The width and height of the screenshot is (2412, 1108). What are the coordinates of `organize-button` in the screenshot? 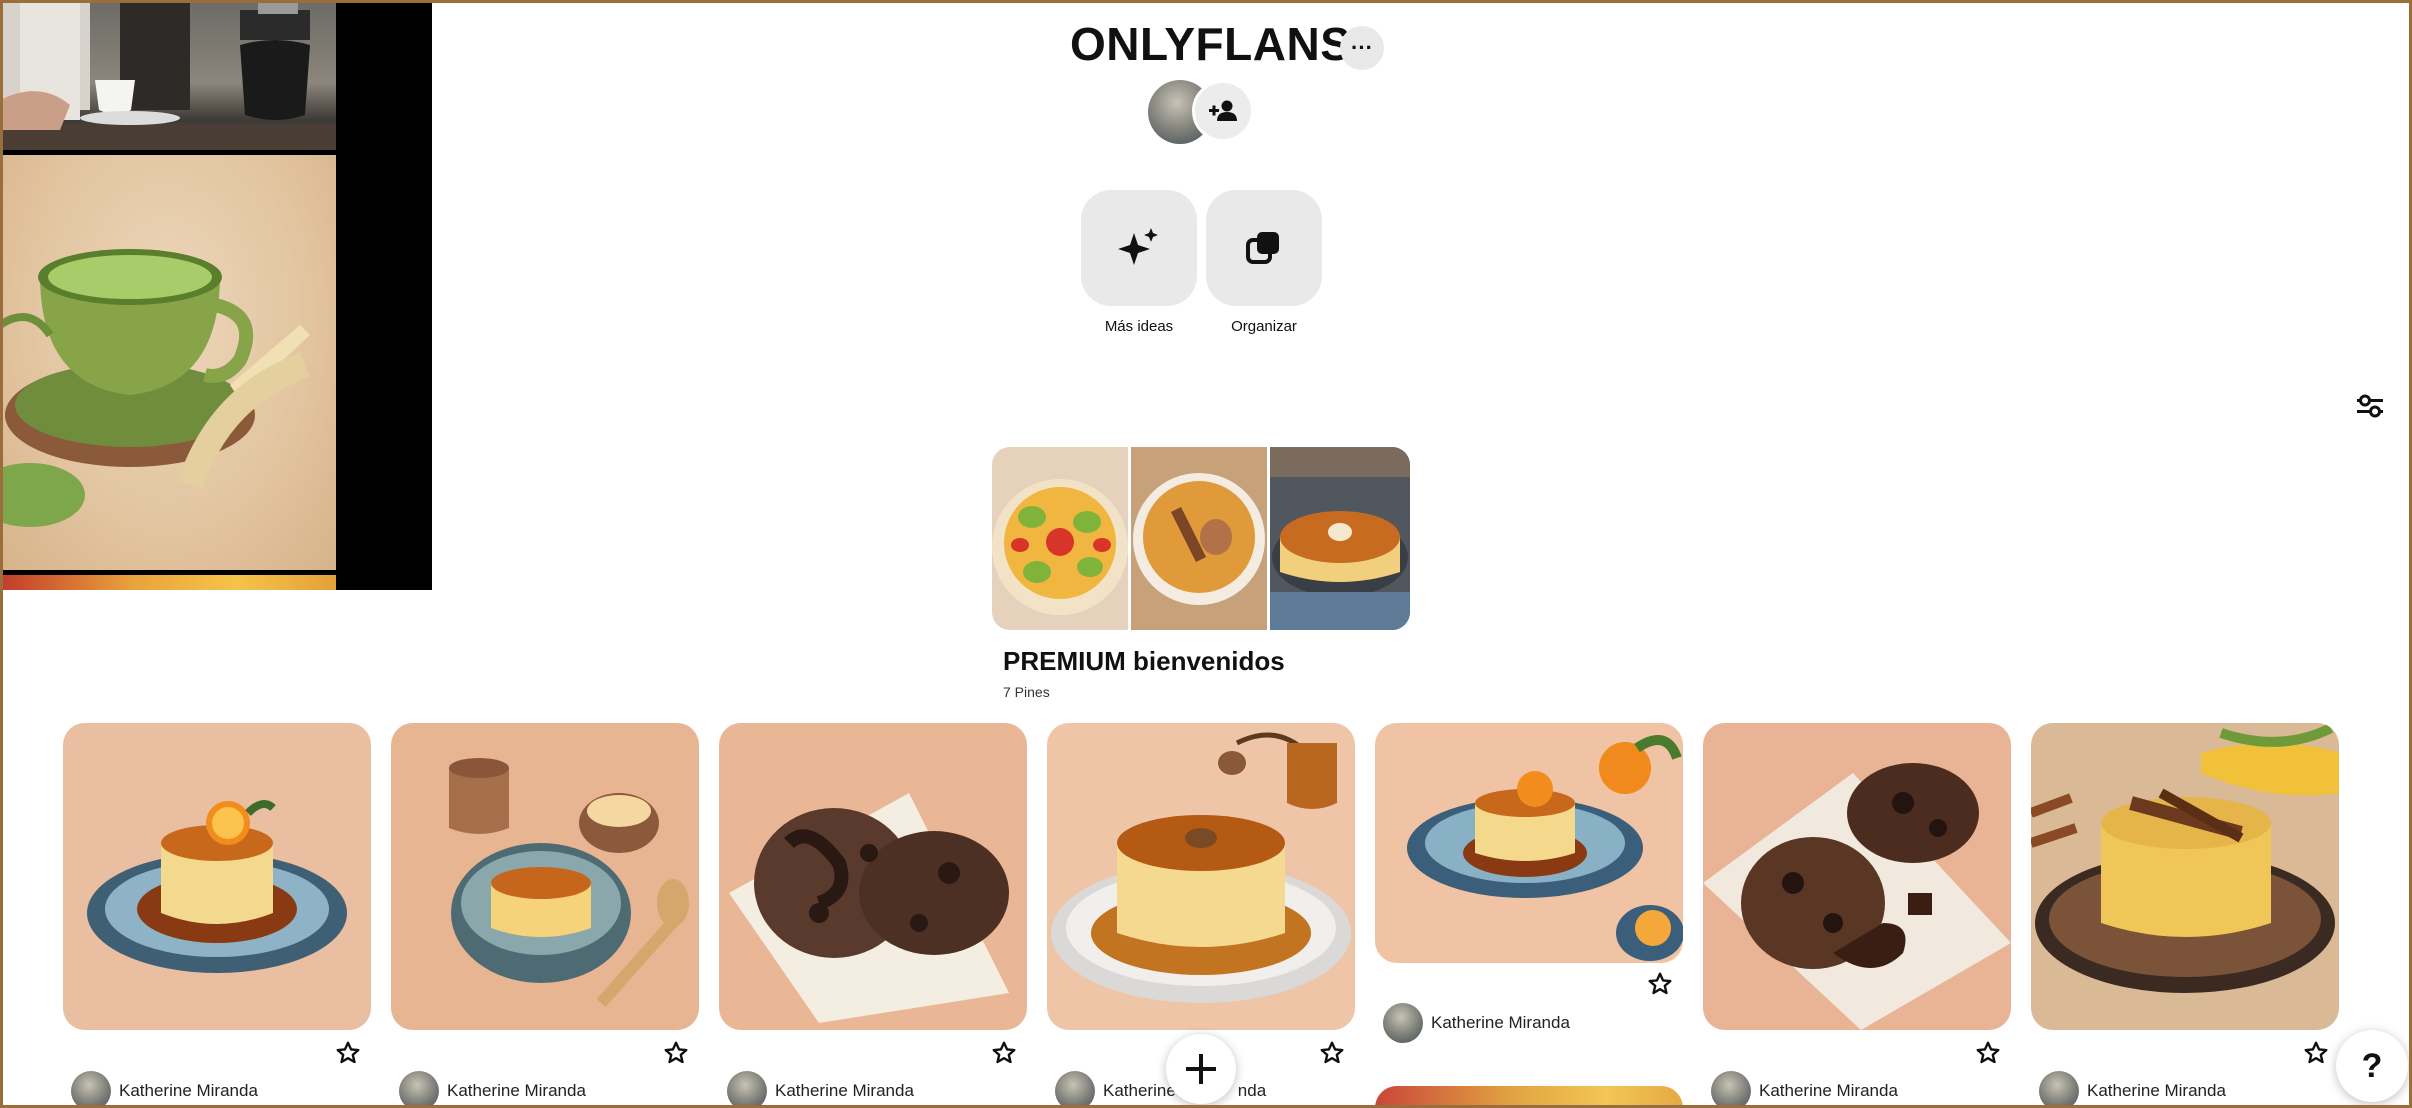 It's located at (1264, 248).